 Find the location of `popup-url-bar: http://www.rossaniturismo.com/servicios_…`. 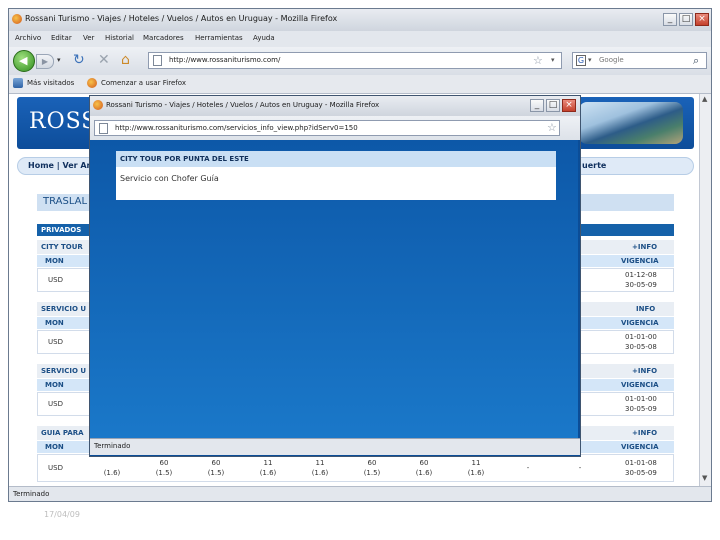

popup-url-bar: http://www.rossaniturismo.com/servicios_… is located at coordinates (327, 128).